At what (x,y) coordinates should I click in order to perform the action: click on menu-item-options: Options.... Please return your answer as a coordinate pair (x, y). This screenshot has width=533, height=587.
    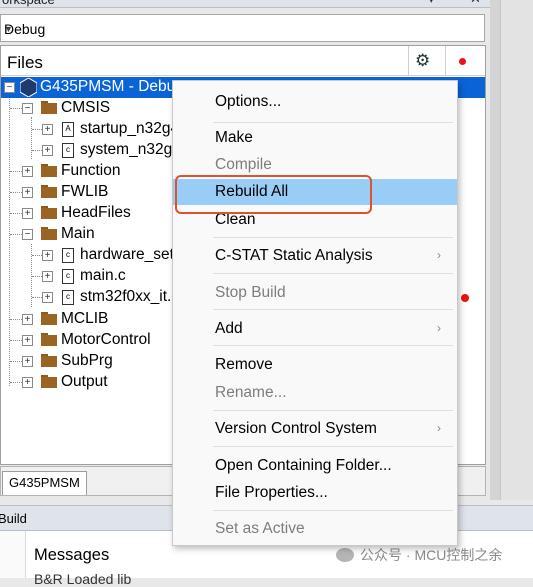
    Looking at the image, I should click on (315, 102).